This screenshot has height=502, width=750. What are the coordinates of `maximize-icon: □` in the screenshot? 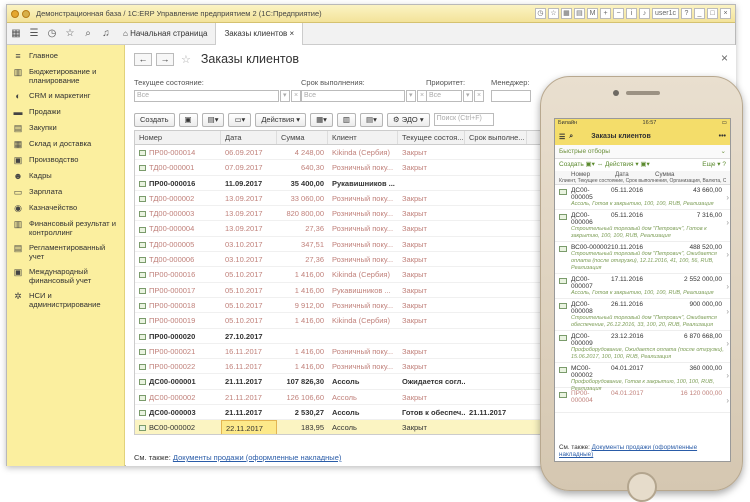 It's located at (712, 13).